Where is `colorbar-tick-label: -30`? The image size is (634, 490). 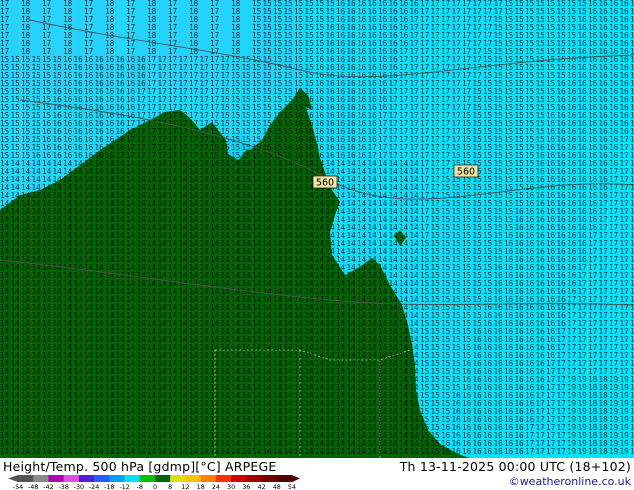
colorbar-tick-label: -30 is located at coordinates (79, 486).